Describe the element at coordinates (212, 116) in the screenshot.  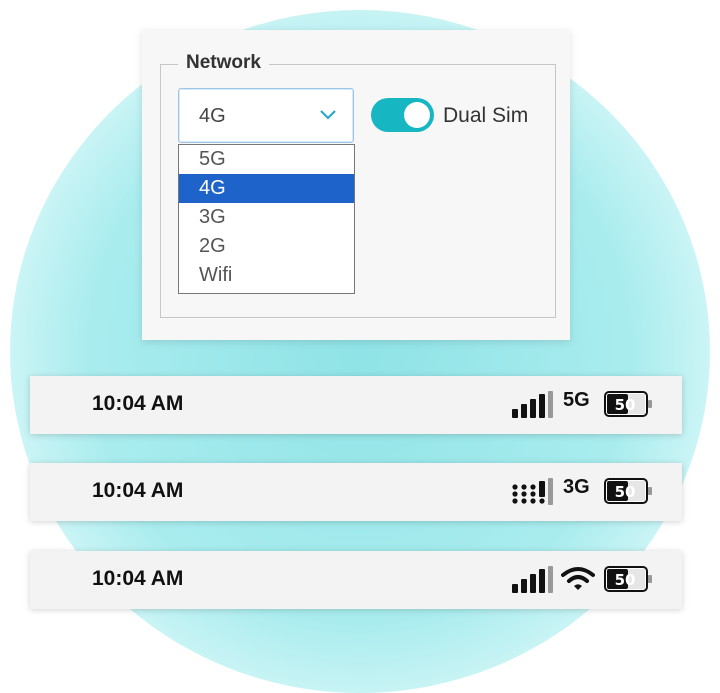
I see `network-select-value: 4G` at that location.